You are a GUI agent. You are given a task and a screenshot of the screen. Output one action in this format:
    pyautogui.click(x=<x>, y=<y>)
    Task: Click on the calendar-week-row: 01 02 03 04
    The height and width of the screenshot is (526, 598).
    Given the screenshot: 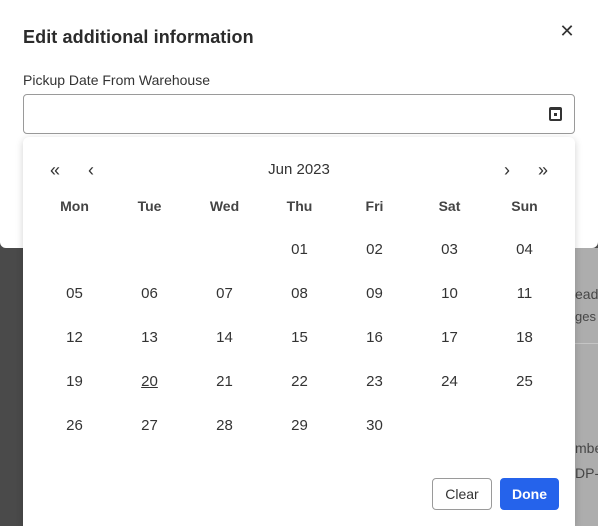 What is the action you would take?
    pyautogui.click(x=299, y=257)
    